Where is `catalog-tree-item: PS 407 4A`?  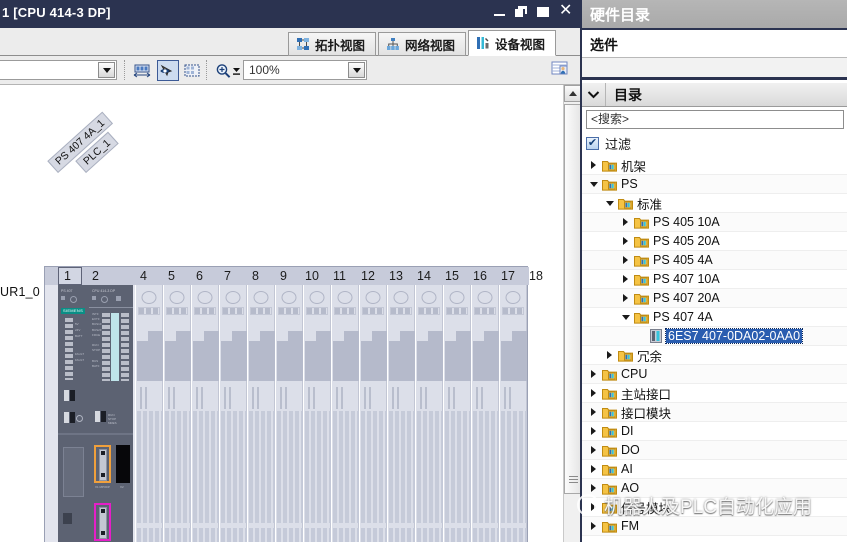 catalog-tree-item: PS 407 4A is located at coordinates (714, 317).